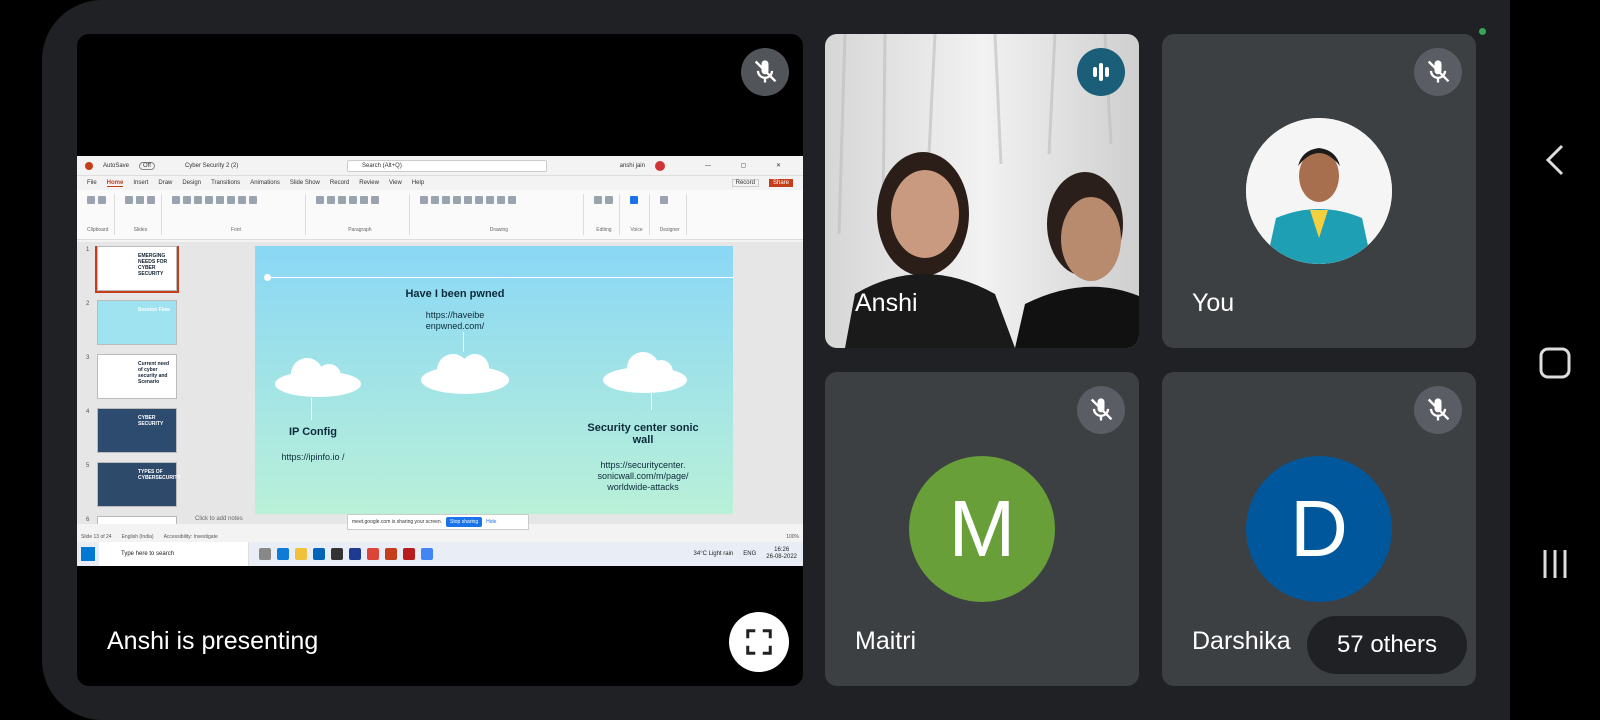 This screenshot has height=720, width=1600. I want to click on slide-heading-right: Security center sonic wall, so click(643, 434).